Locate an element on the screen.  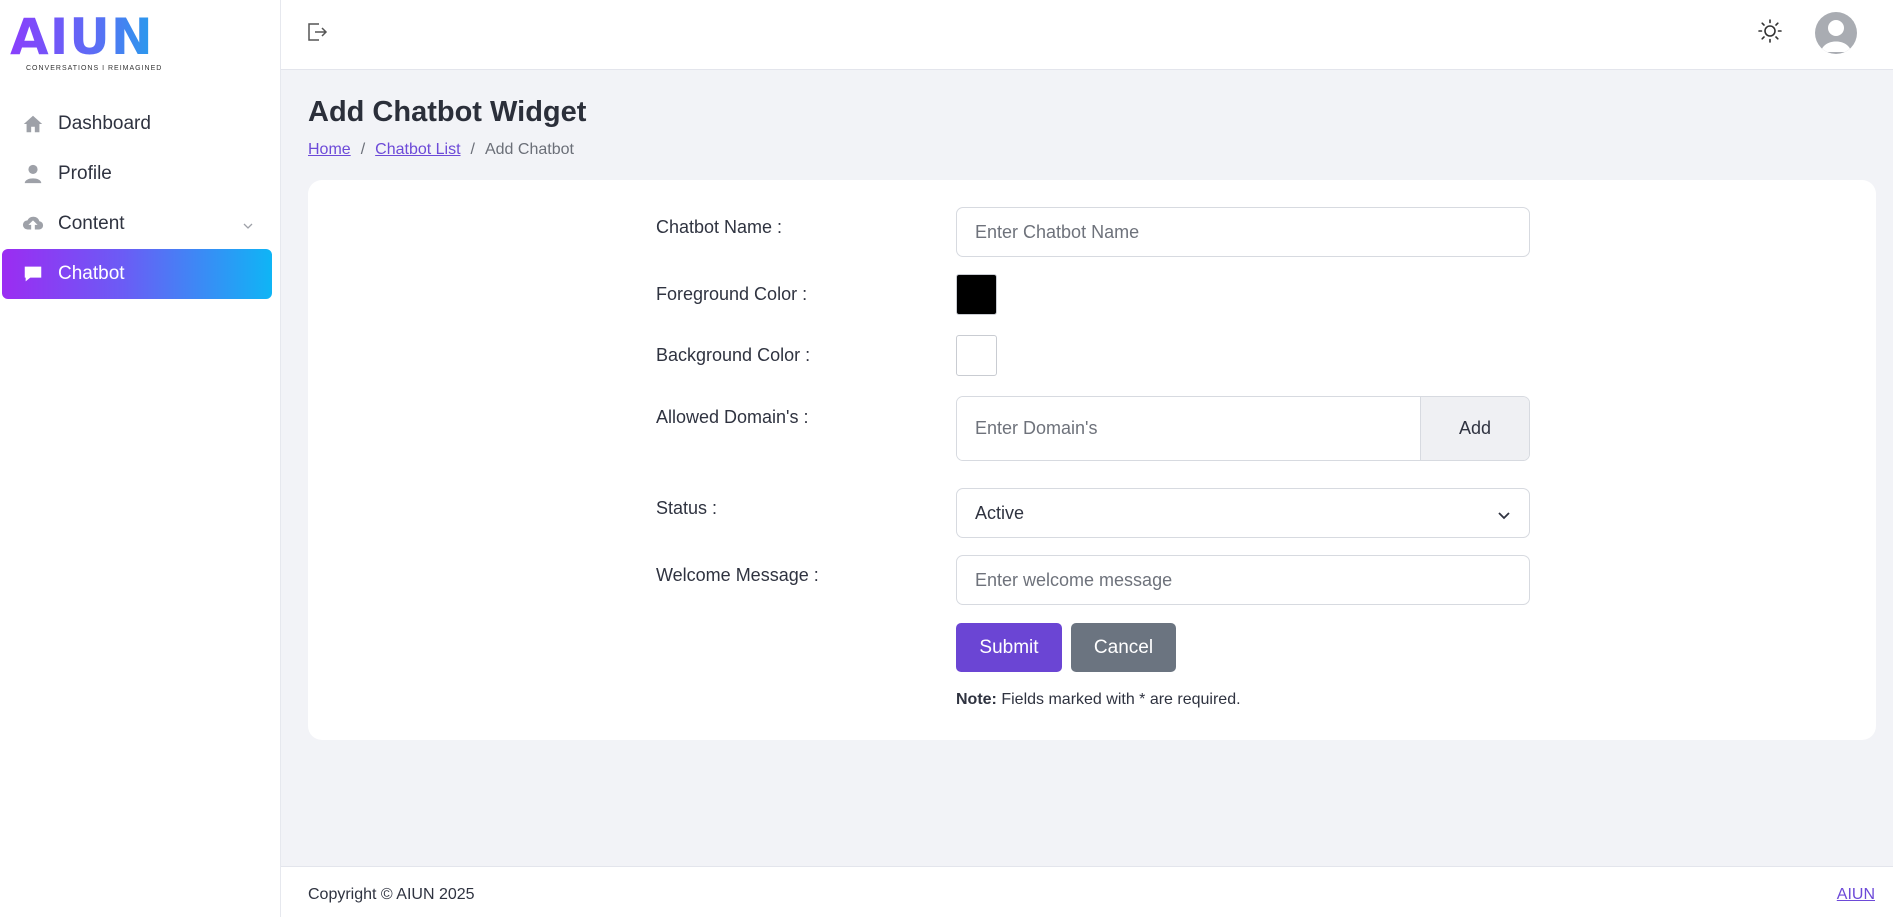
sidebar-item-profile: Profile is located at coordinates (137, 174).